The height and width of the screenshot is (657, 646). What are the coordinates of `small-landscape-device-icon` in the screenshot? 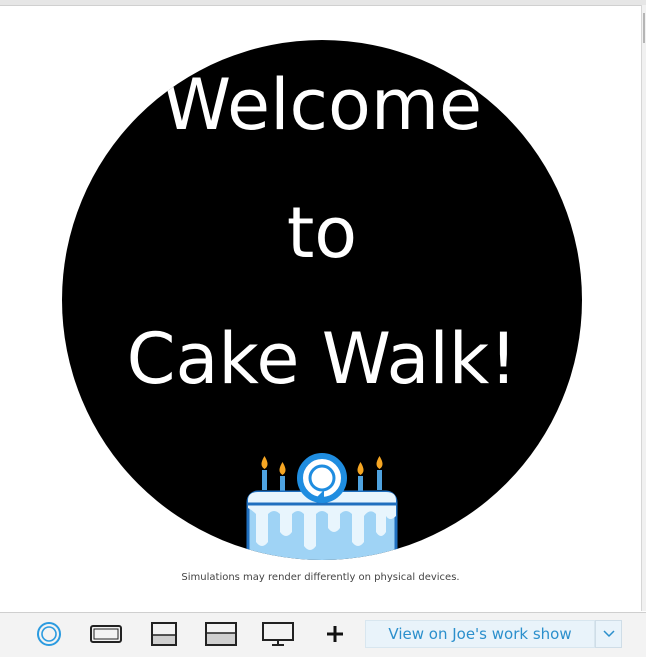 It's located at (164, 634).